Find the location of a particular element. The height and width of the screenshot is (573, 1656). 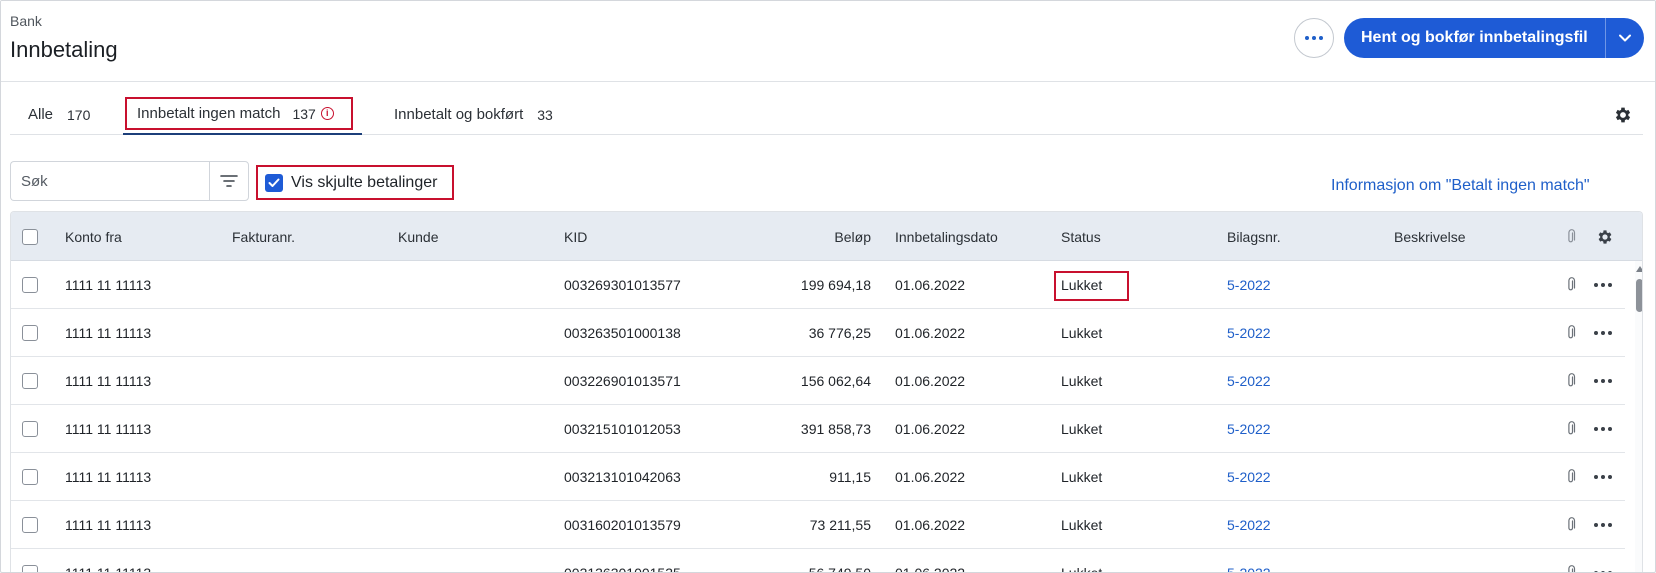

cell-kid: 003213101042063 is located at coordinates (622, 477).